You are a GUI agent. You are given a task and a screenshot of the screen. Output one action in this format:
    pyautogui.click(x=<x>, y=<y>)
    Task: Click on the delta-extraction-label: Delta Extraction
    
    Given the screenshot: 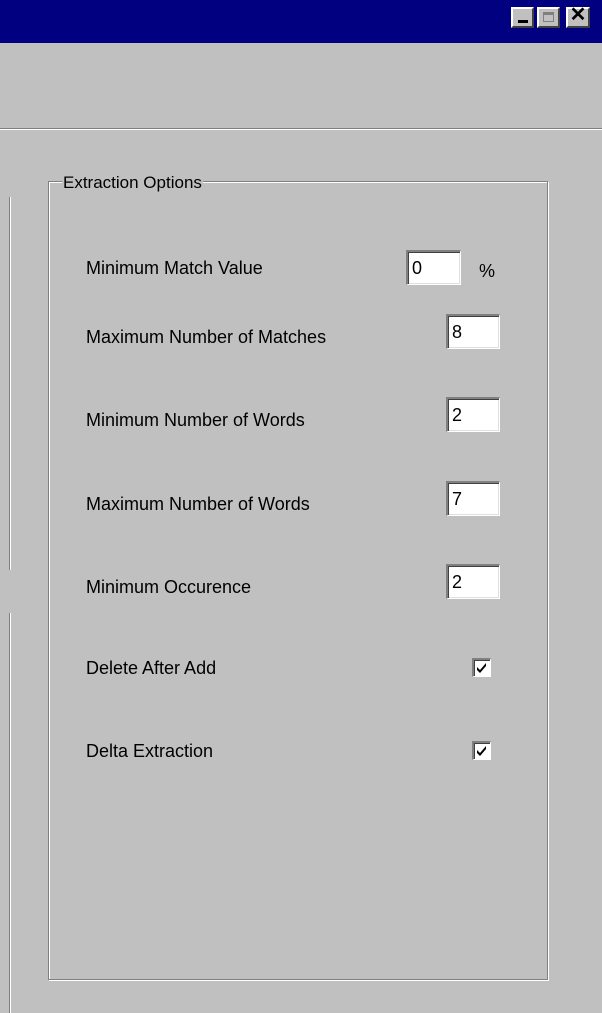 What is the action you would take?
    pyautogui.click(x=150, y=751)
    